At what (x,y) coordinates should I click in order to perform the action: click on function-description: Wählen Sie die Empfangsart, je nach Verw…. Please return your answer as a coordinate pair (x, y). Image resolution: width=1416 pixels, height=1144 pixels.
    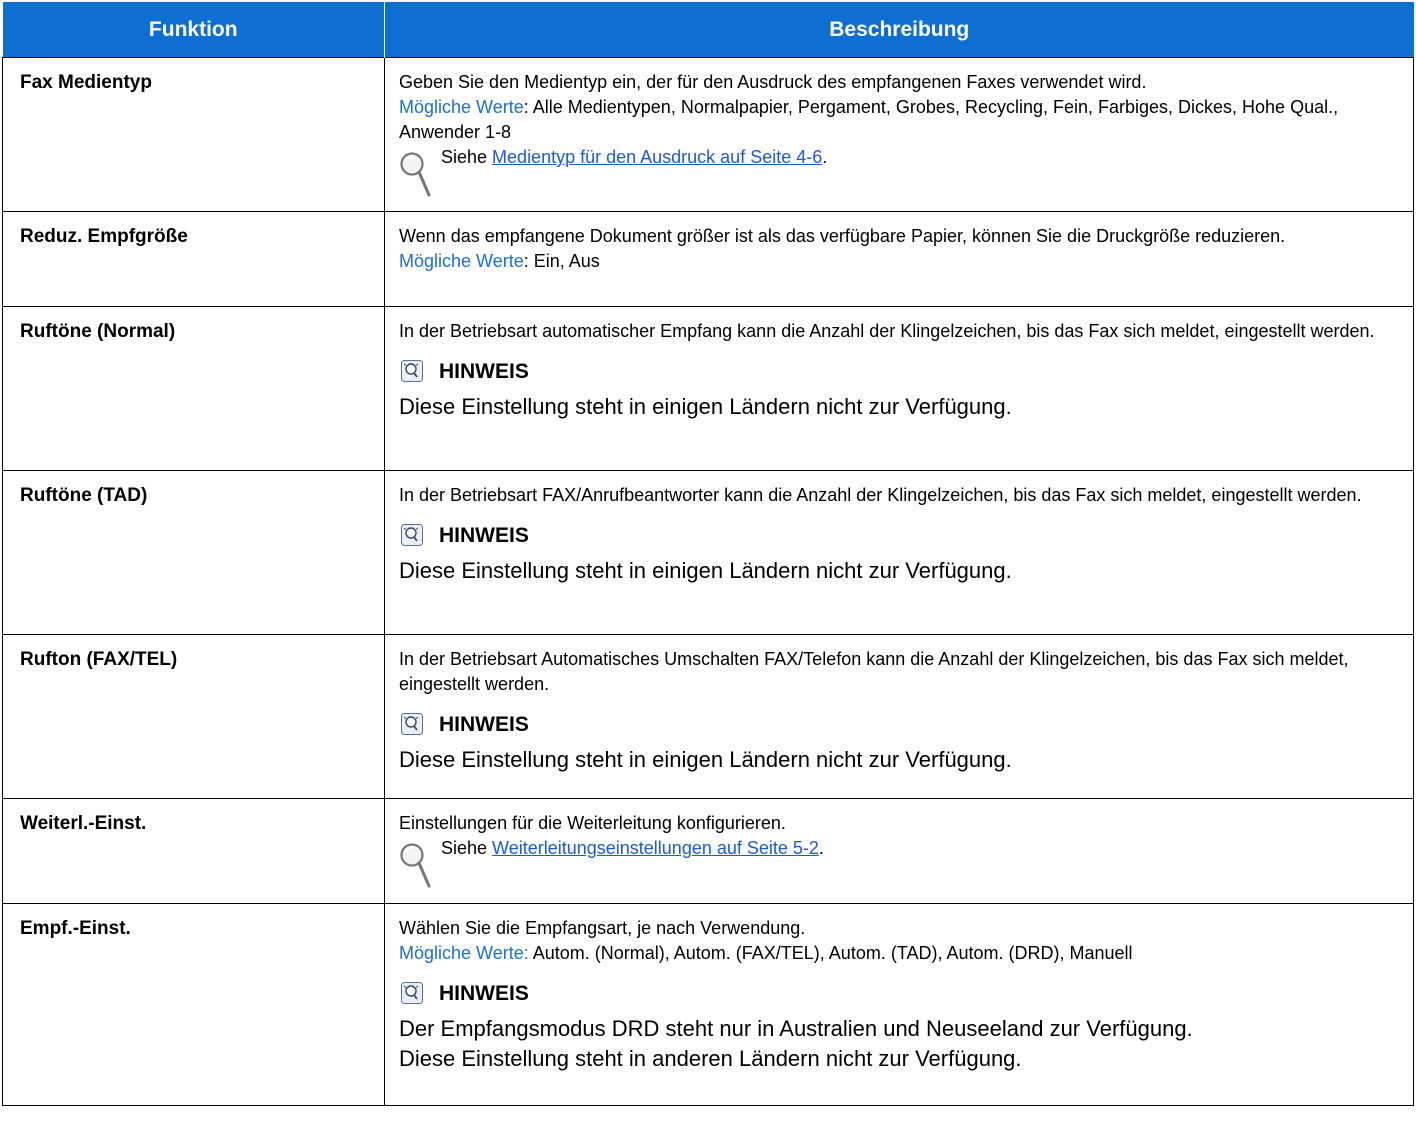
    Looking at the image, I should click on (899, 1004).